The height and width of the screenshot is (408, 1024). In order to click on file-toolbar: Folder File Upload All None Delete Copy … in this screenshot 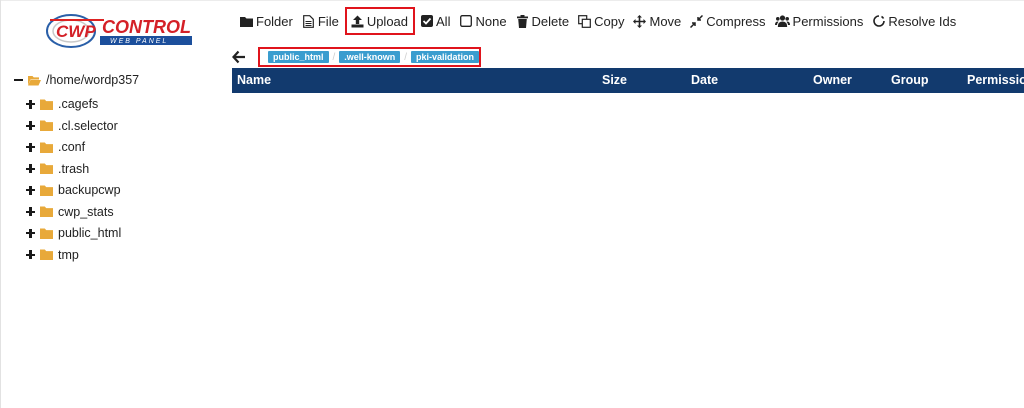, I will do `click(598, 21)`.